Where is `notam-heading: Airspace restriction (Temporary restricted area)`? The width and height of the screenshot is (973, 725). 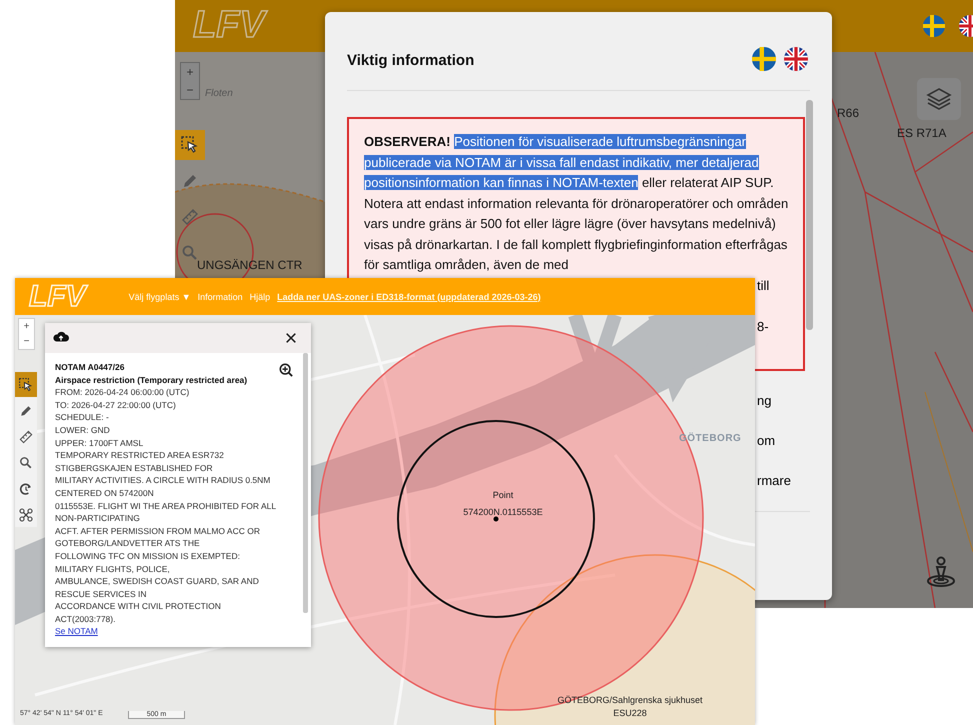
notam-heading: Airspace restriction (Temporary restricted area) is located at coordinates (151, 380).